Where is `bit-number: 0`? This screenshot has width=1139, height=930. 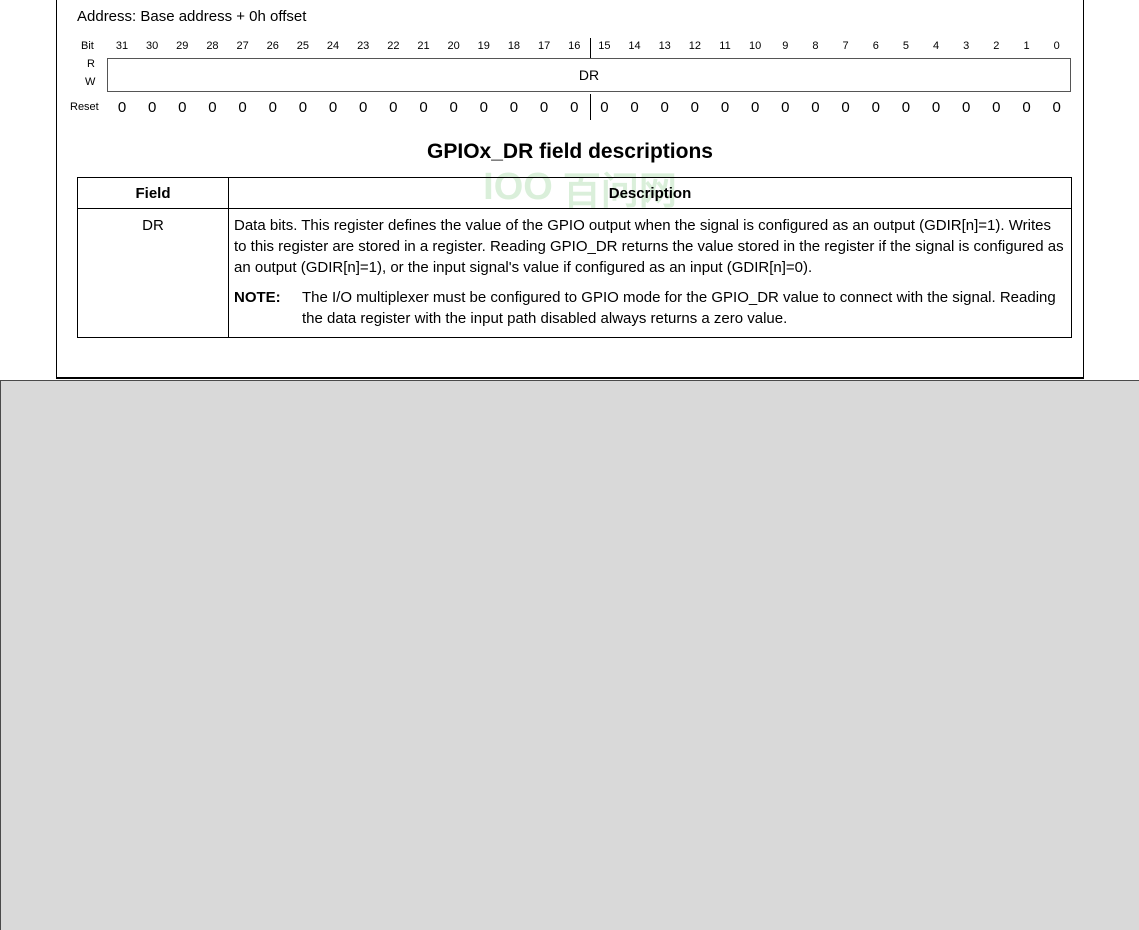
bit-number: 0 is located at coordinates (1056, 46).